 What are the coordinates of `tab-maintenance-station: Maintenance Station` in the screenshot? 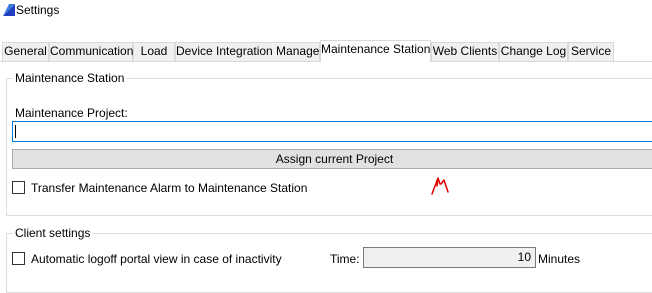 It's located at (375, 51).